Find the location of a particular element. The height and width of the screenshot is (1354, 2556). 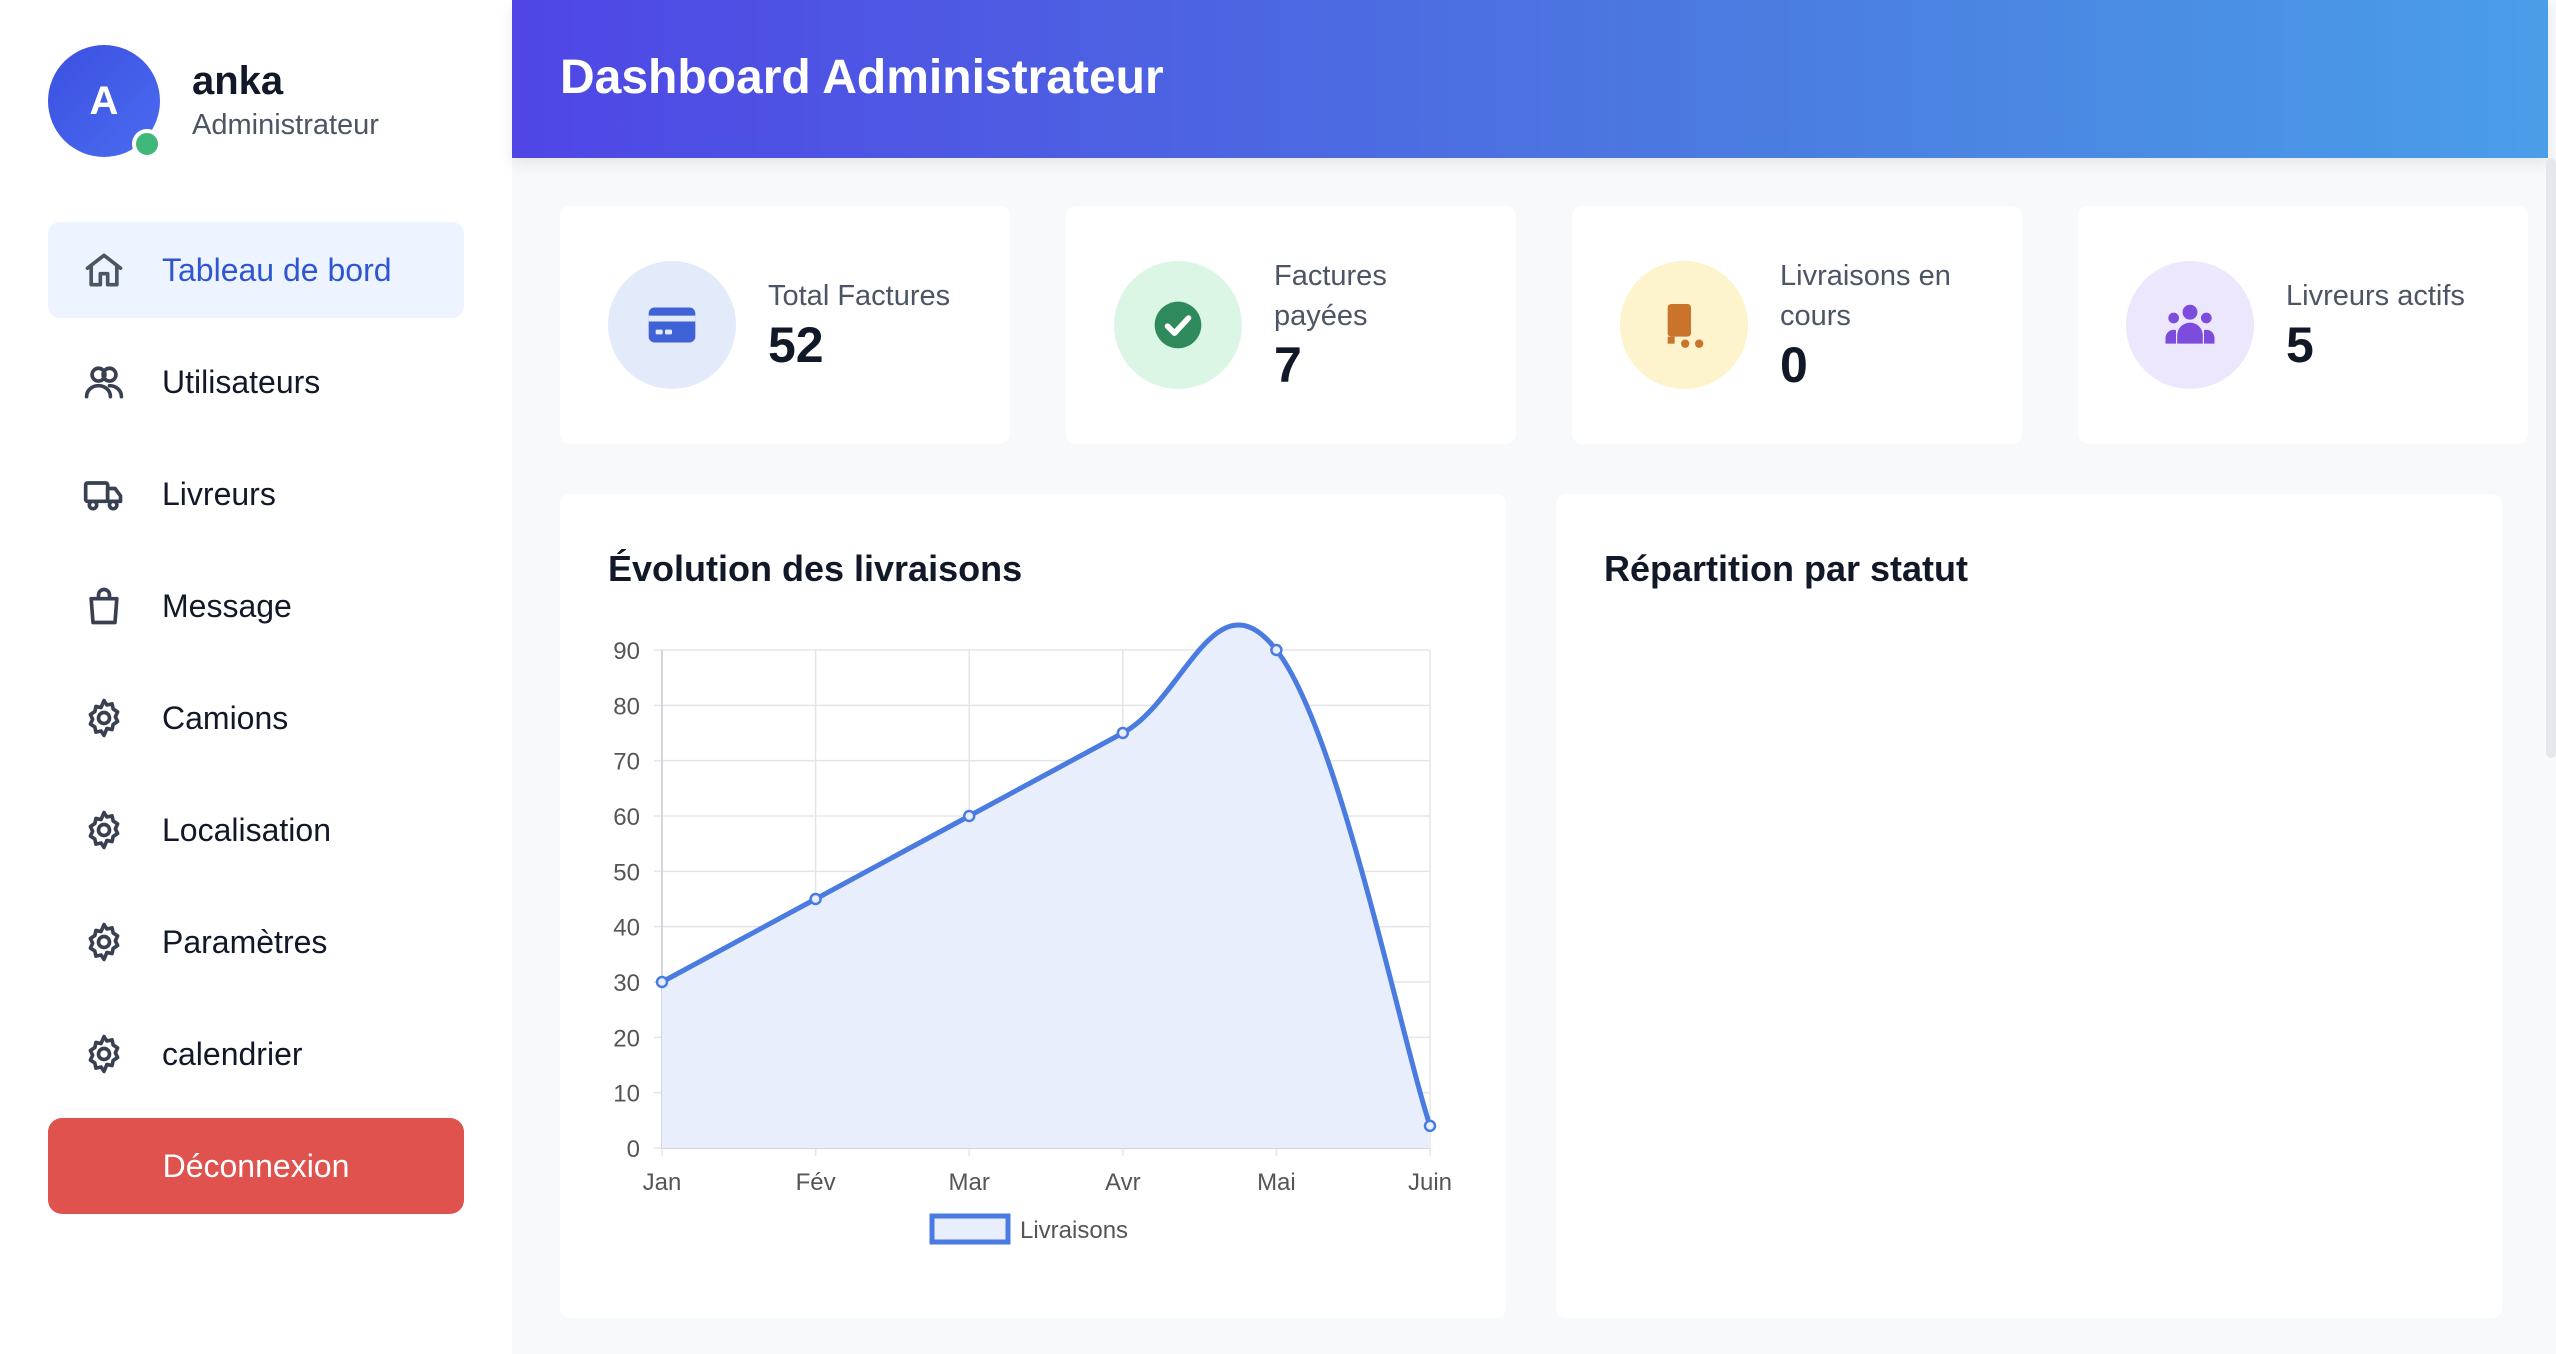

sidebar-item-livreurs: Livreurs is located at coordinates (256, 494).